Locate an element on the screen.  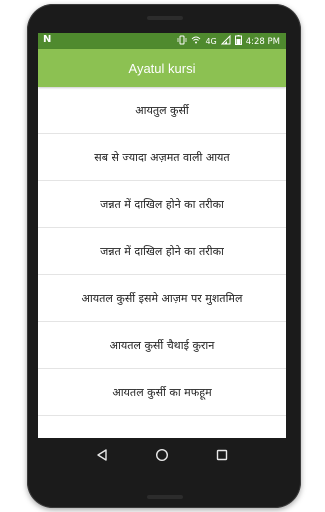
list-item: आयतल कुर्सी चैथाई कुरान is located at coordinates (162, 345).